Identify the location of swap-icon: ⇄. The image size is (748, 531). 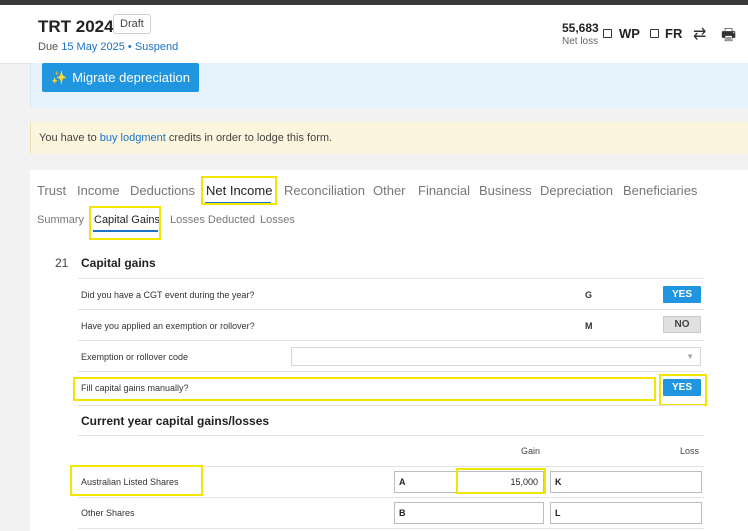
(699, 34).